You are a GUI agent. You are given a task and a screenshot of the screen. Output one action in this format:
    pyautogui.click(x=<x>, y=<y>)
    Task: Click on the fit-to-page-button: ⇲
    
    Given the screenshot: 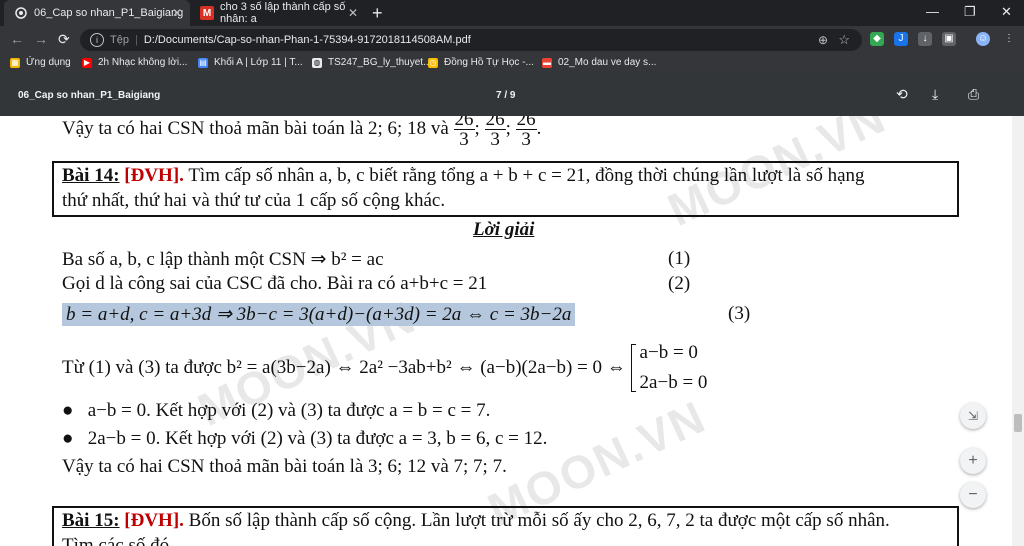 What is the action you would take?
    pyautogui.click(x=973, y=416)
    